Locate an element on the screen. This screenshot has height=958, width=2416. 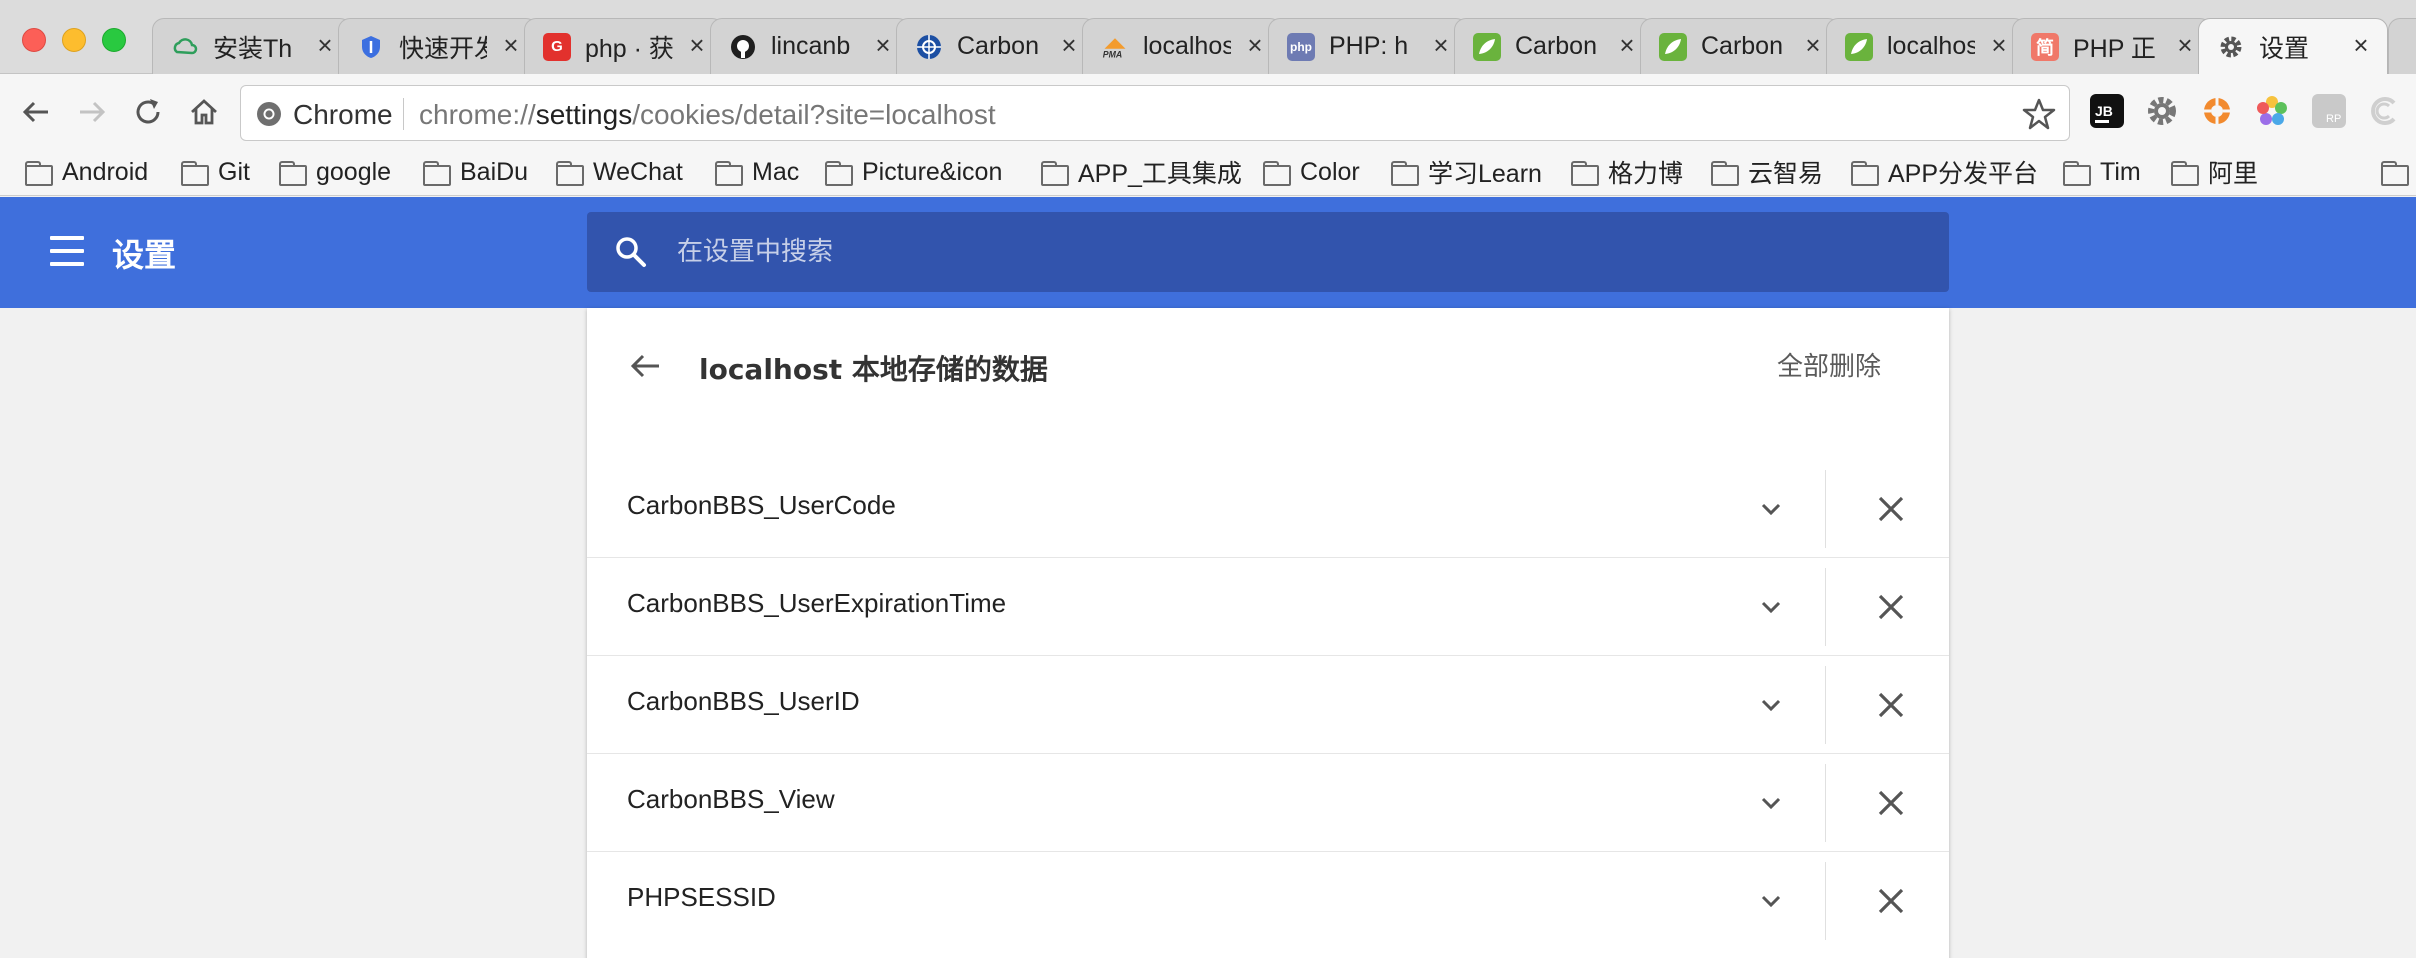
bookmark-folder: google is located at coordinates (334, 172).